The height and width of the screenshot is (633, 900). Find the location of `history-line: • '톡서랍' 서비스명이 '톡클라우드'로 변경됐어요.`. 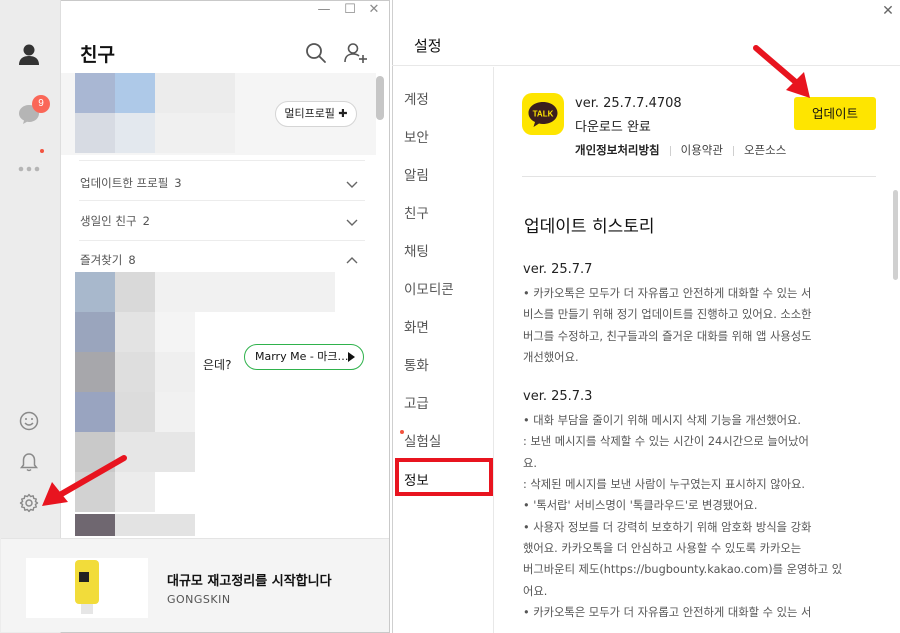

history-line: • '톡서랍' 서비스명이 '톡클라우드'로 변경됐어요. is located at coordinates (640, 506).